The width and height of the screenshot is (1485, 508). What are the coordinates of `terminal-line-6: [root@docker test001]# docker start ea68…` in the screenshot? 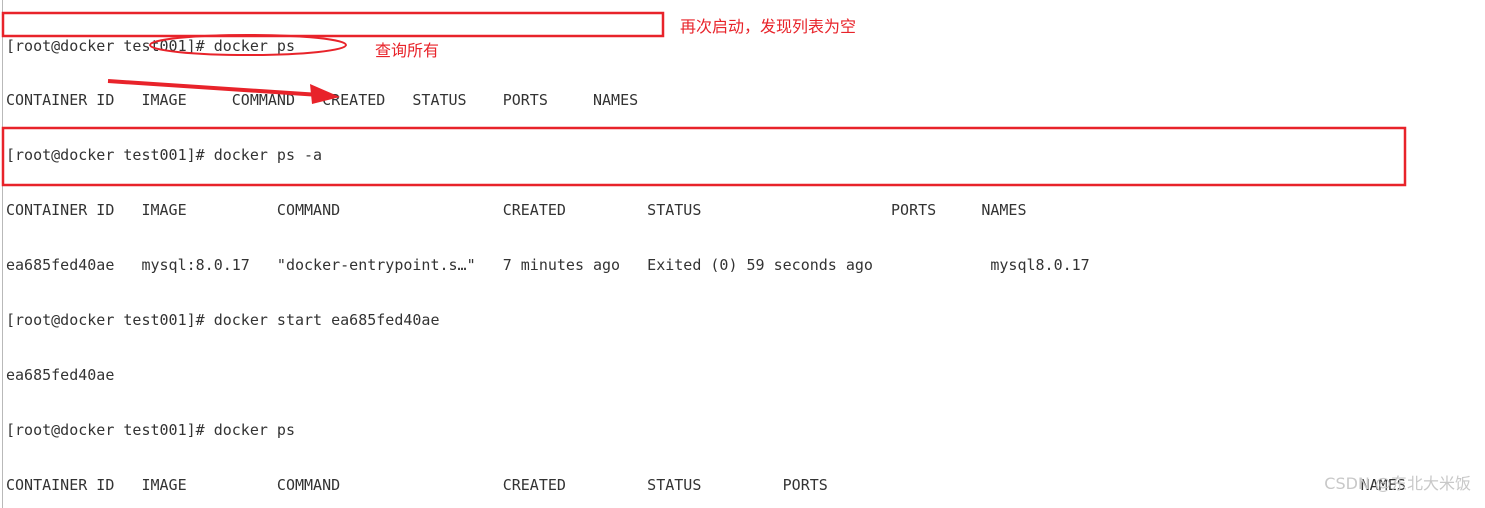 It's located at (223, 320).